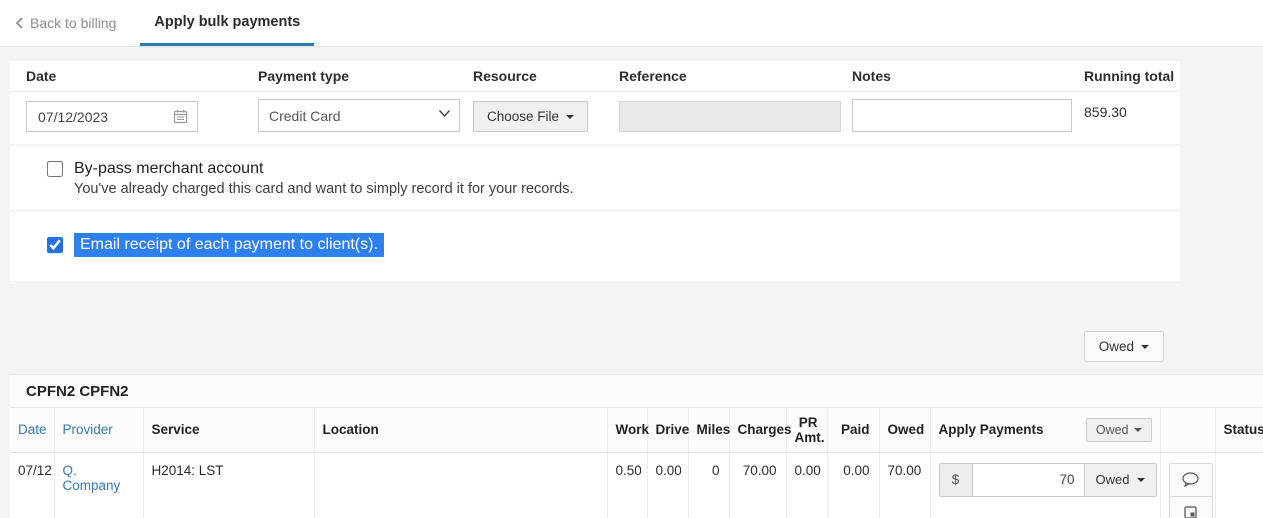 Image resolution: width=1263 pixels, height=518 pixels. Describe the element at coordinates (904, 430) in the screenshot. I see `column-header-owed: Owed` at that location.